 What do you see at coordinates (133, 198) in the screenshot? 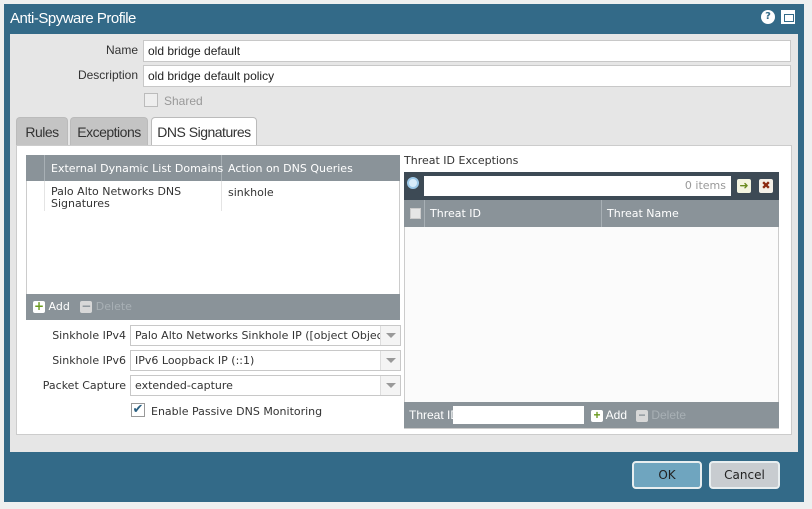
I see `table-row-domain: Palo Alto Networks DNS Signatures` at bounding box center [133, 198].